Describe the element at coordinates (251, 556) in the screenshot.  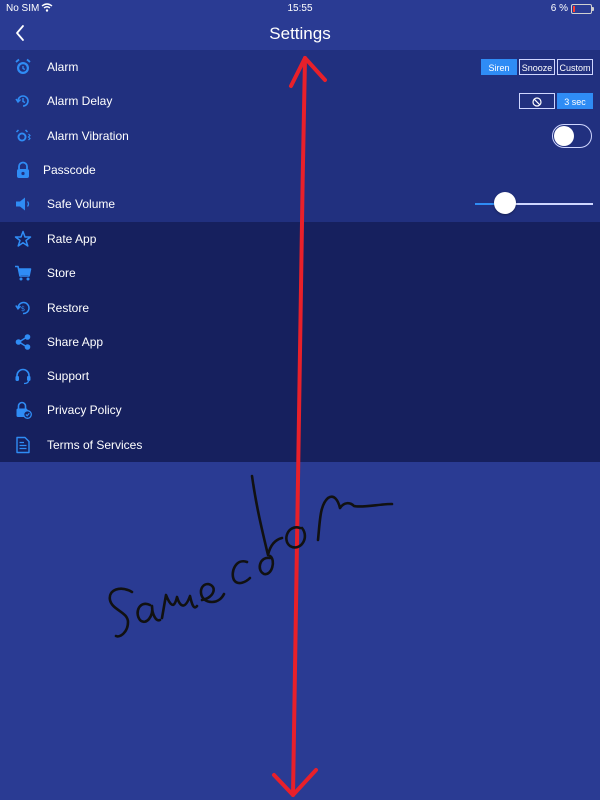
I see `handwritten-note-samecolor` at that location.